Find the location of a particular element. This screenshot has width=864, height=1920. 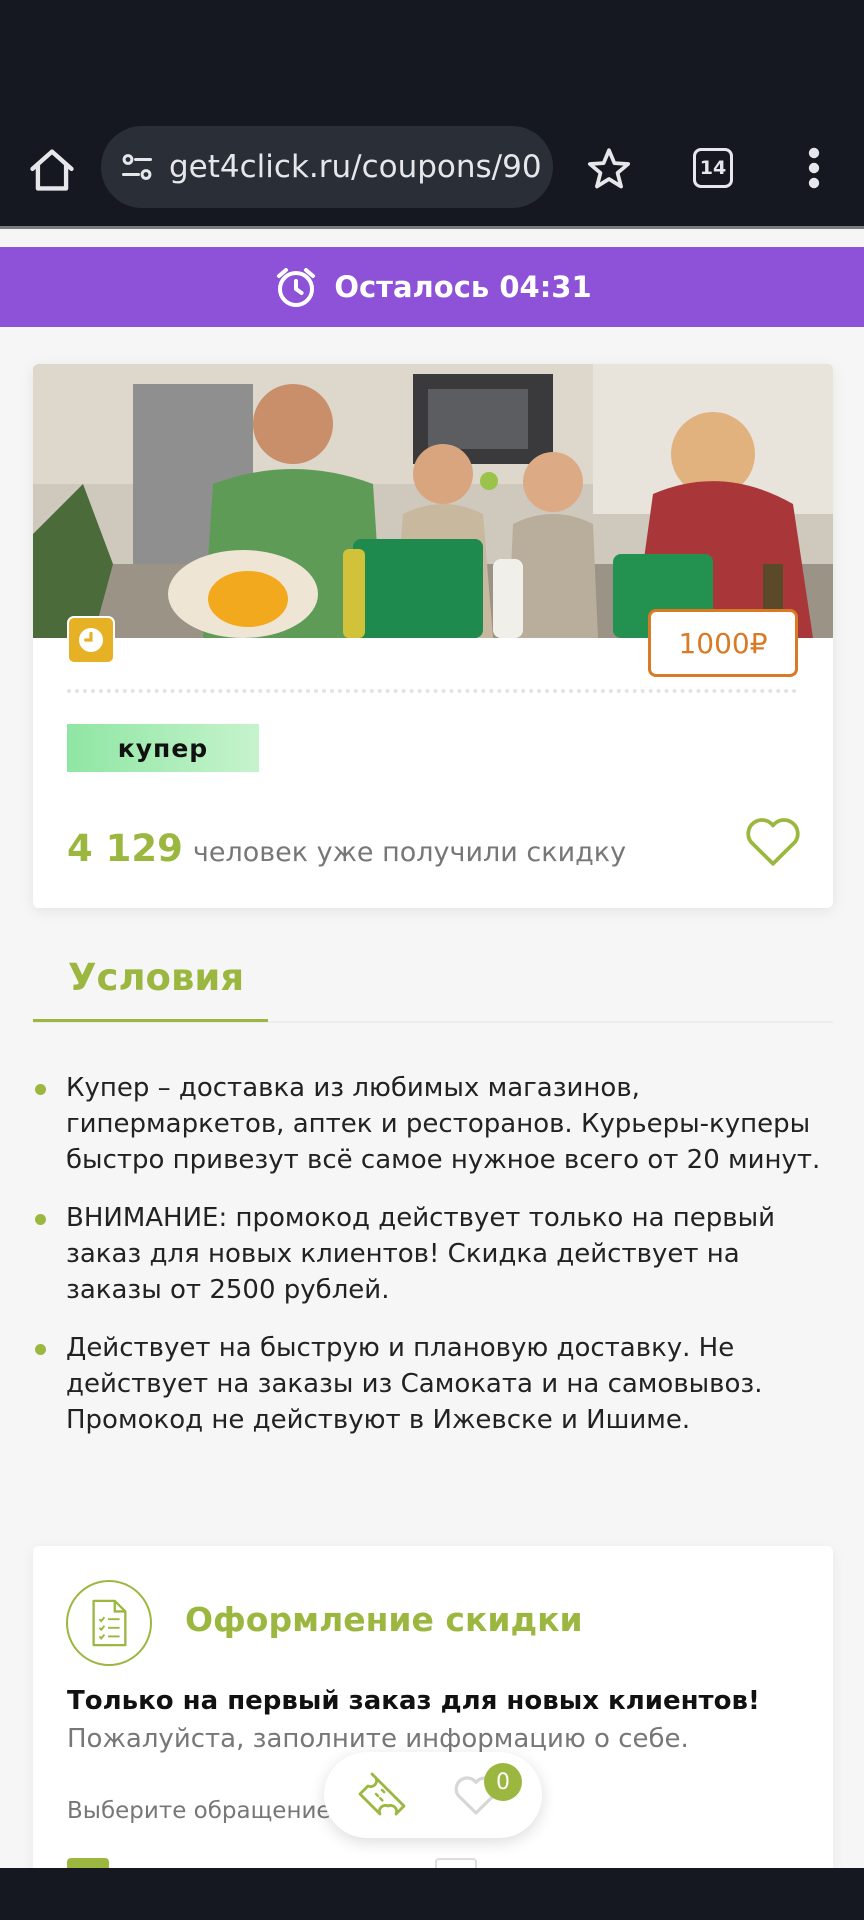

system-navigation-bar is located at coordinates (432, 1894).